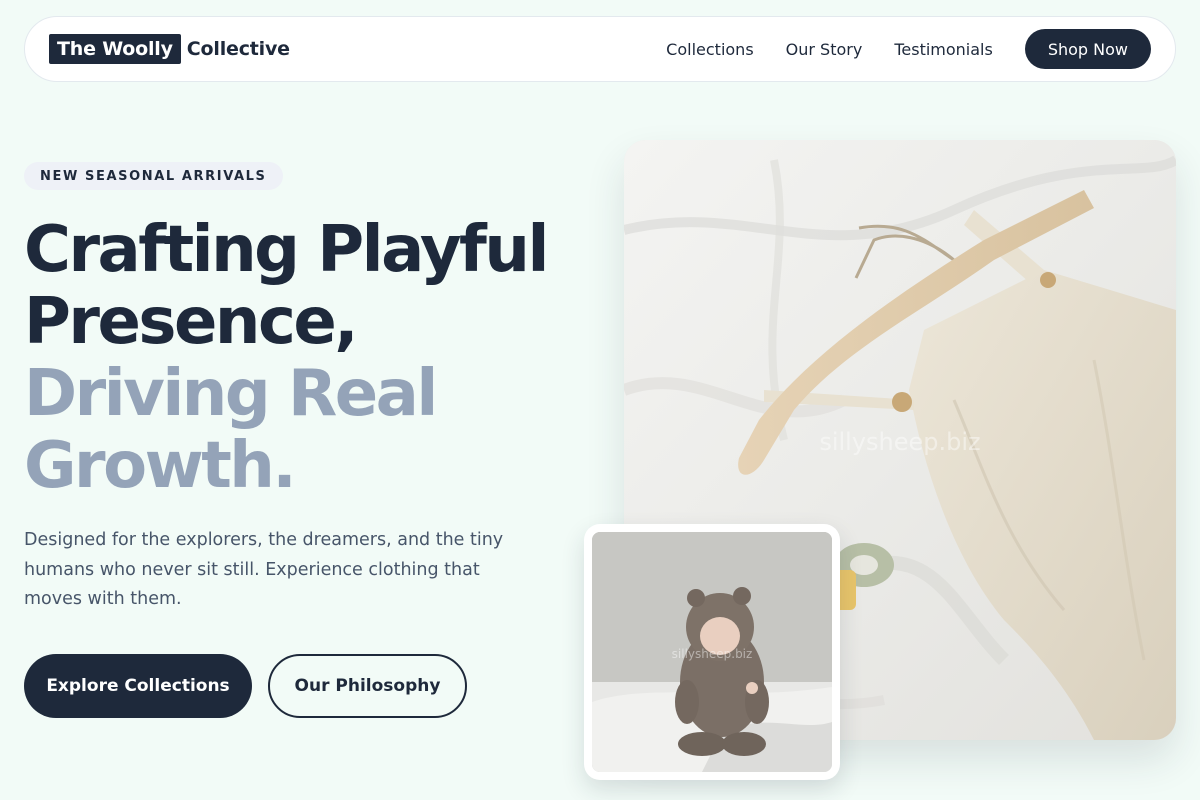  What do you see at coordinates (1087, 49) in the screenshot?
I see `shop-now-button: Shop Now` at bounding box center [1087, 49].